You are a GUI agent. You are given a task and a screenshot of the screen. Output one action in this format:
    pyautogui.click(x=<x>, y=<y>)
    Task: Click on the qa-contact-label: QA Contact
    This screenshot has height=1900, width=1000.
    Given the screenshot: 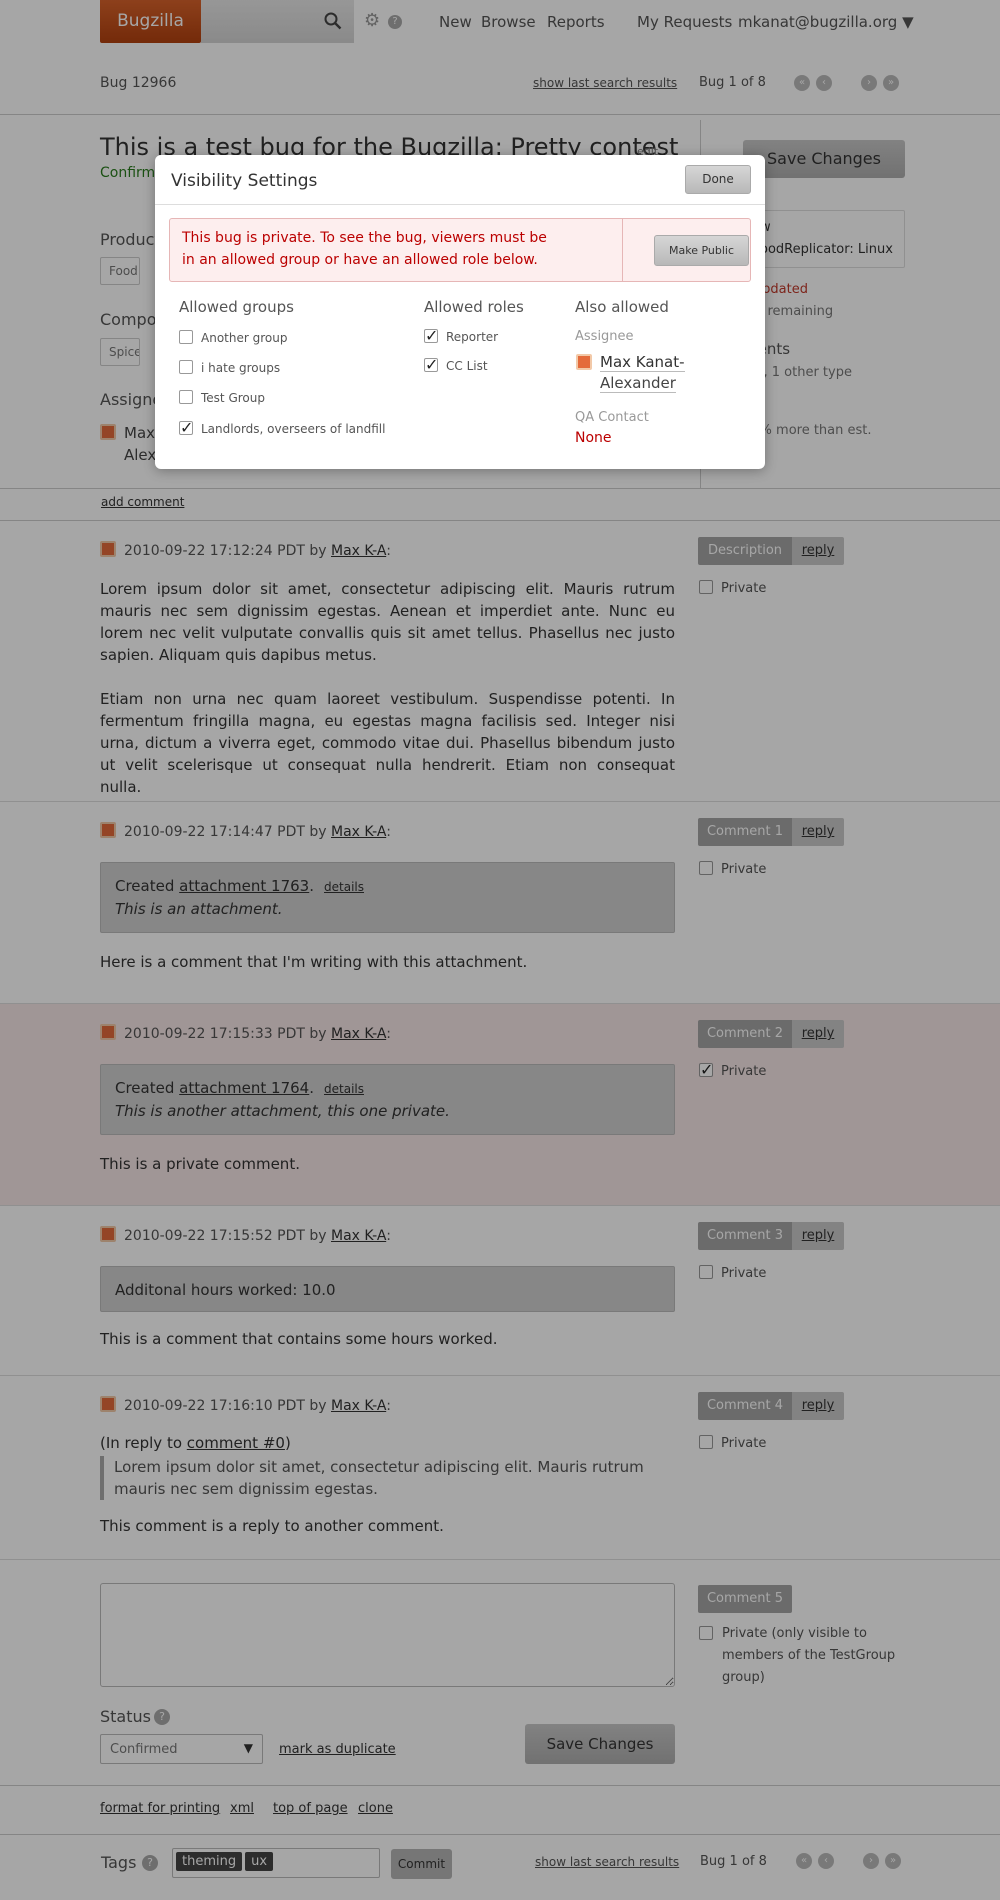 What is the action you would take?
    pyautogui.click(x=612, y=417)
    